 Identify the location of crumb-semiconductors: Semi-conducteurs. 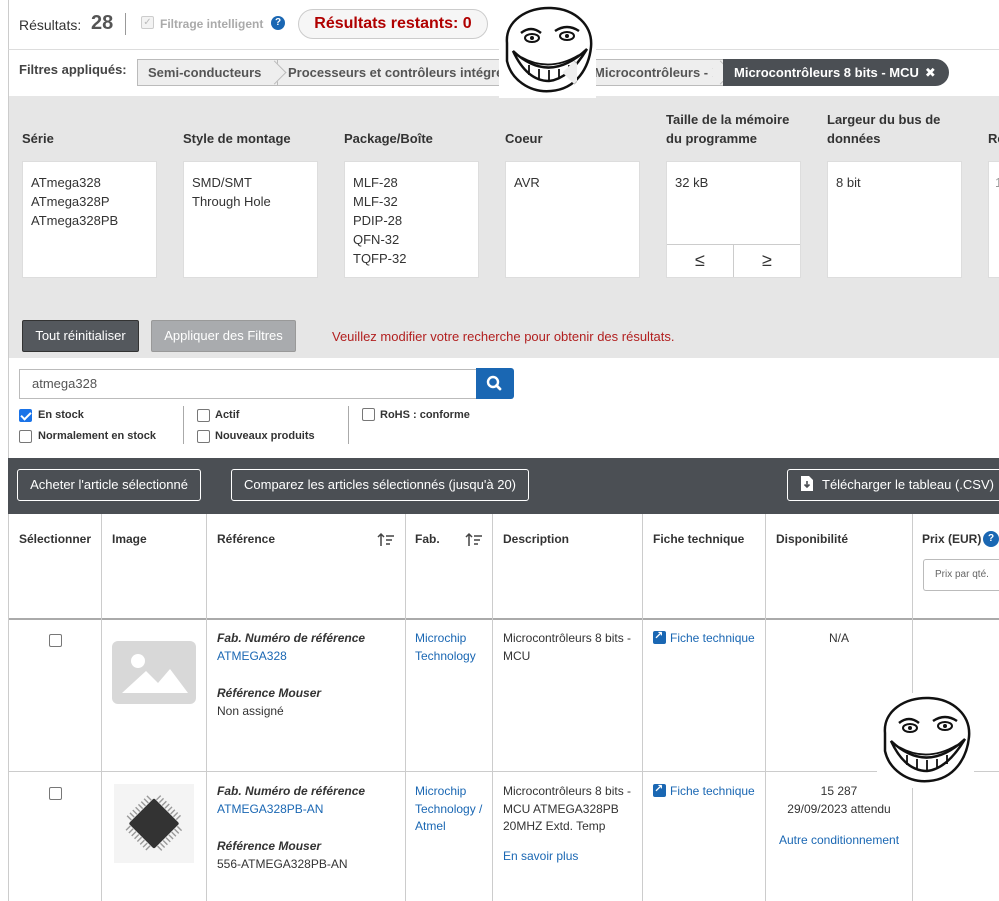
(212, 72).